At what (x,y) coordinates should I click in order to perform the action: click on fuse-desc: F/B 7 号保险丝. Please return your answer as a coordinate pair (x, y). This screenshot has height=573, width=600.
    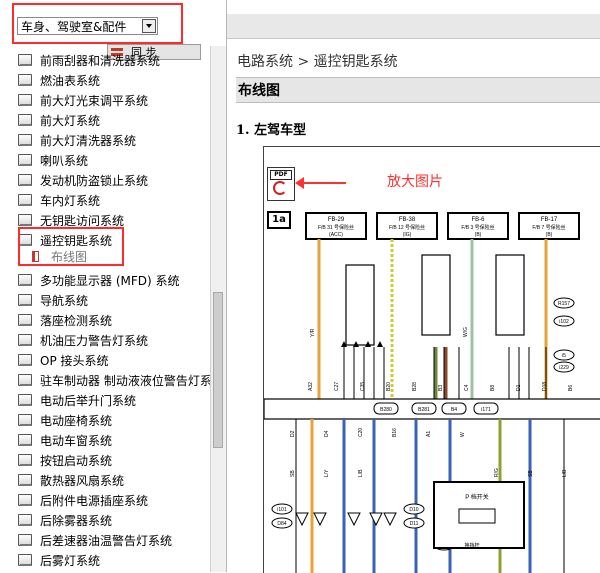
    Looking at the image, I should click on (548, 227).